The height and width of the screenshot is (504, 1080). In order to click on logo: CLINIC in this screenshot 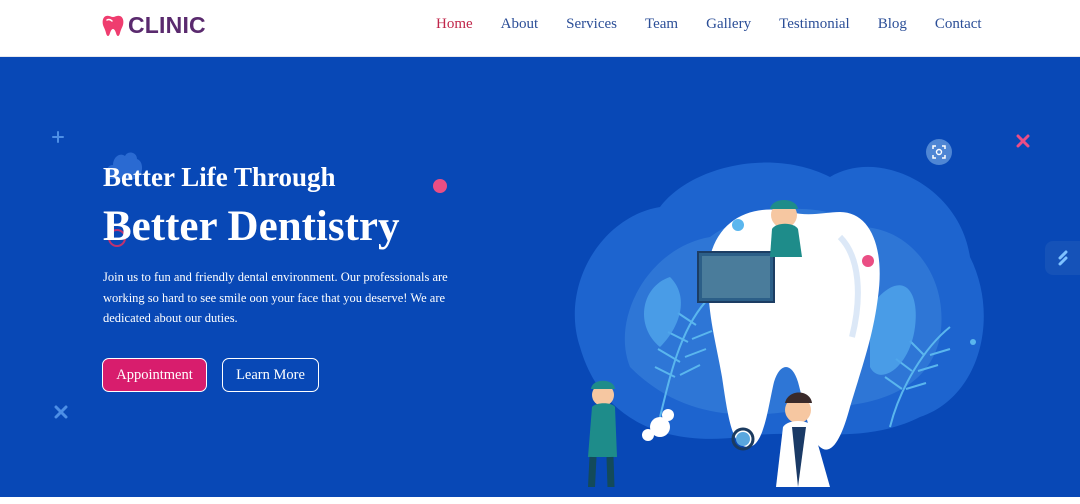, I will do `click(154, 25)`.